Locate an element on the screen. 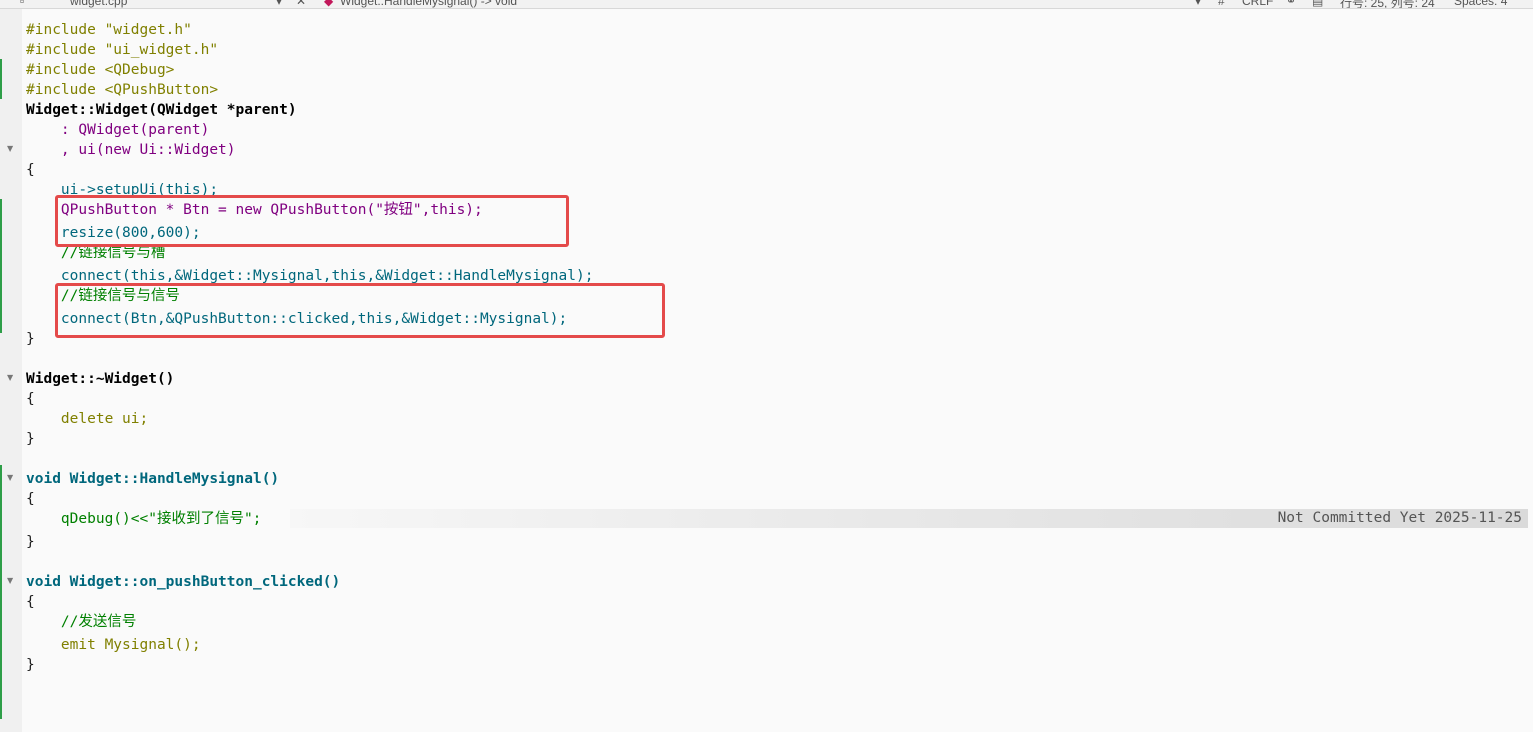 This screenshot has width=1533, height=732. code-line: void Widget::HandleMysignal() is located at coordinates (152, 479).